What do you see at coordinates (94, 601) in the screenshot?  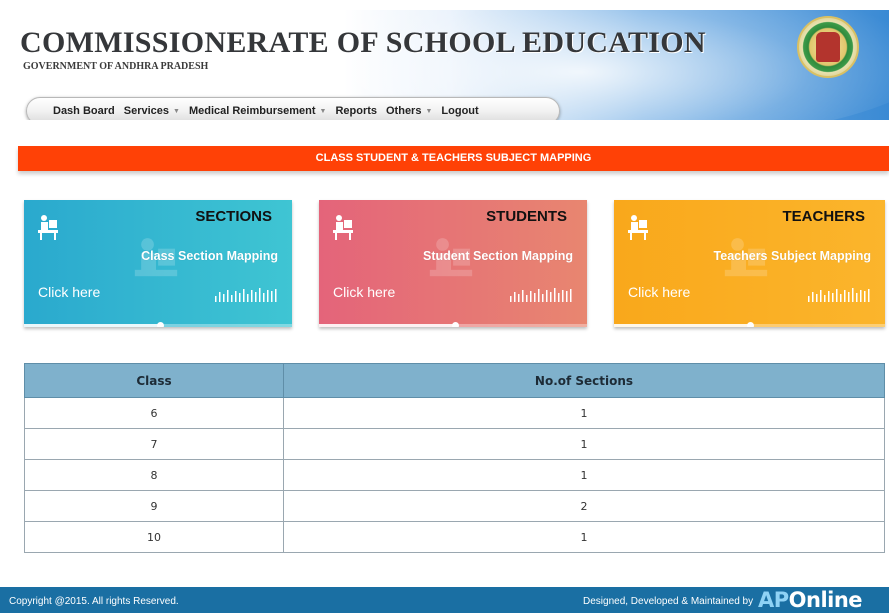 I see `copyright-text: Copyright @2015. All rights Reserved.` at bounding box center [94, 601].